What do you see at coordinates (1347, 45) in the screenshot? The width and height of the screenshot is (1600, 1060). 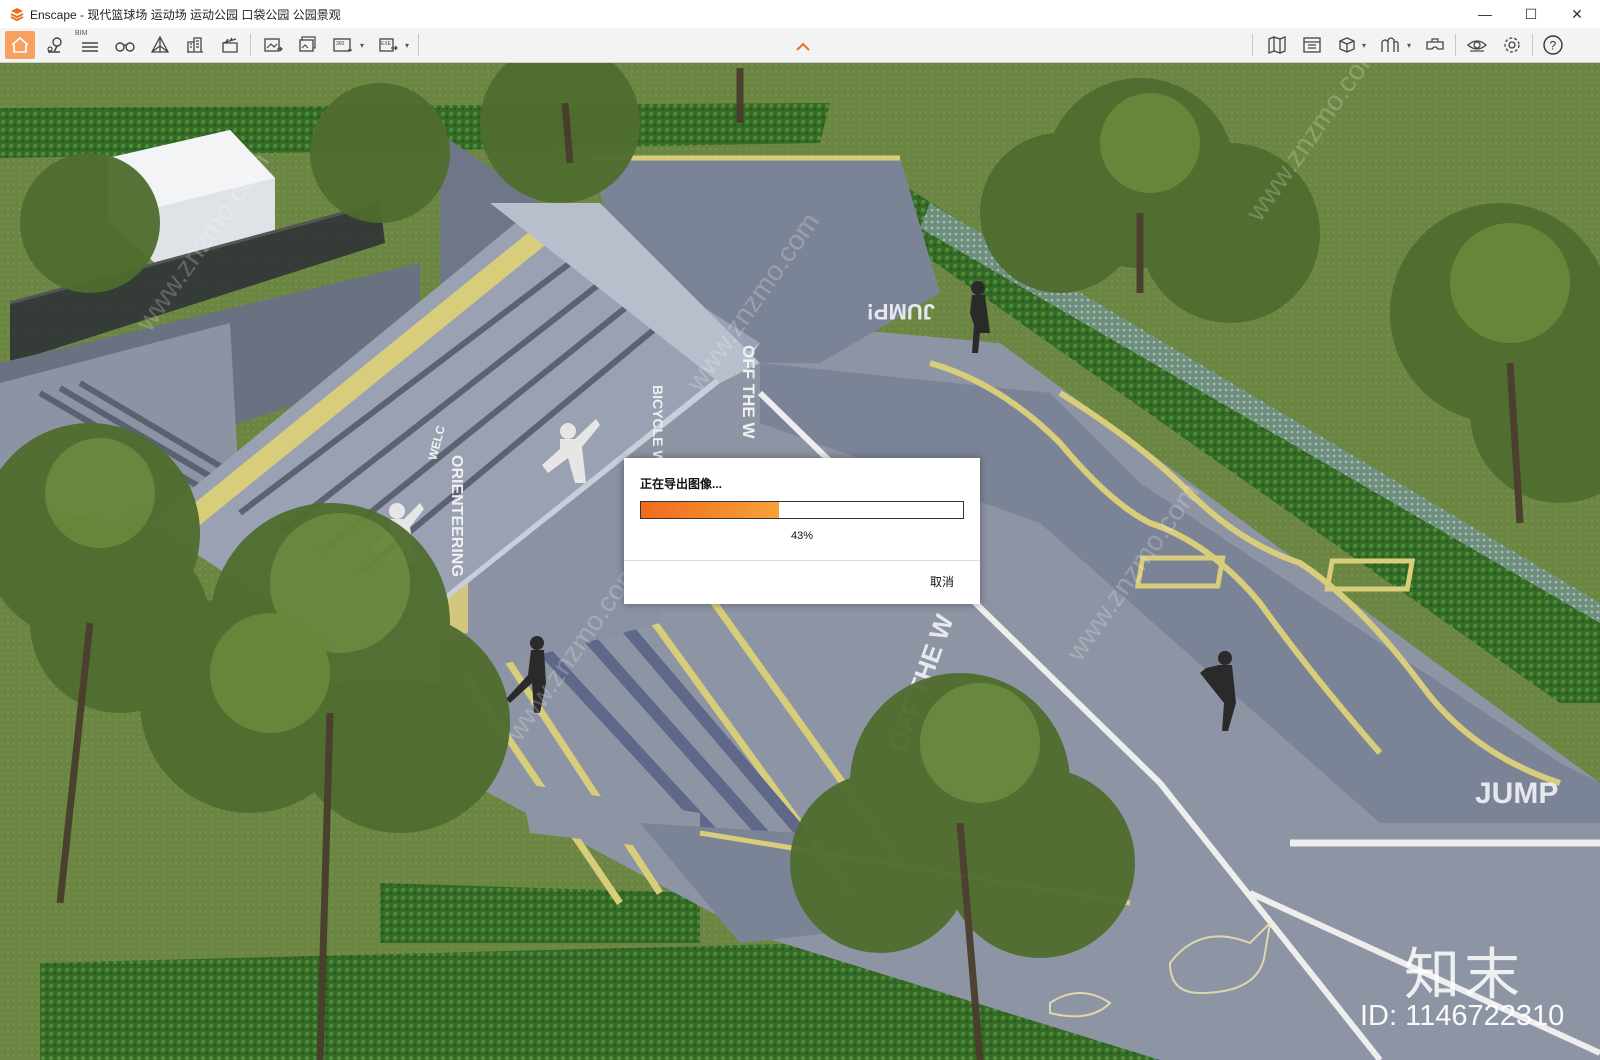 I see `box-view-icon` at bounding box center [1347, 45].